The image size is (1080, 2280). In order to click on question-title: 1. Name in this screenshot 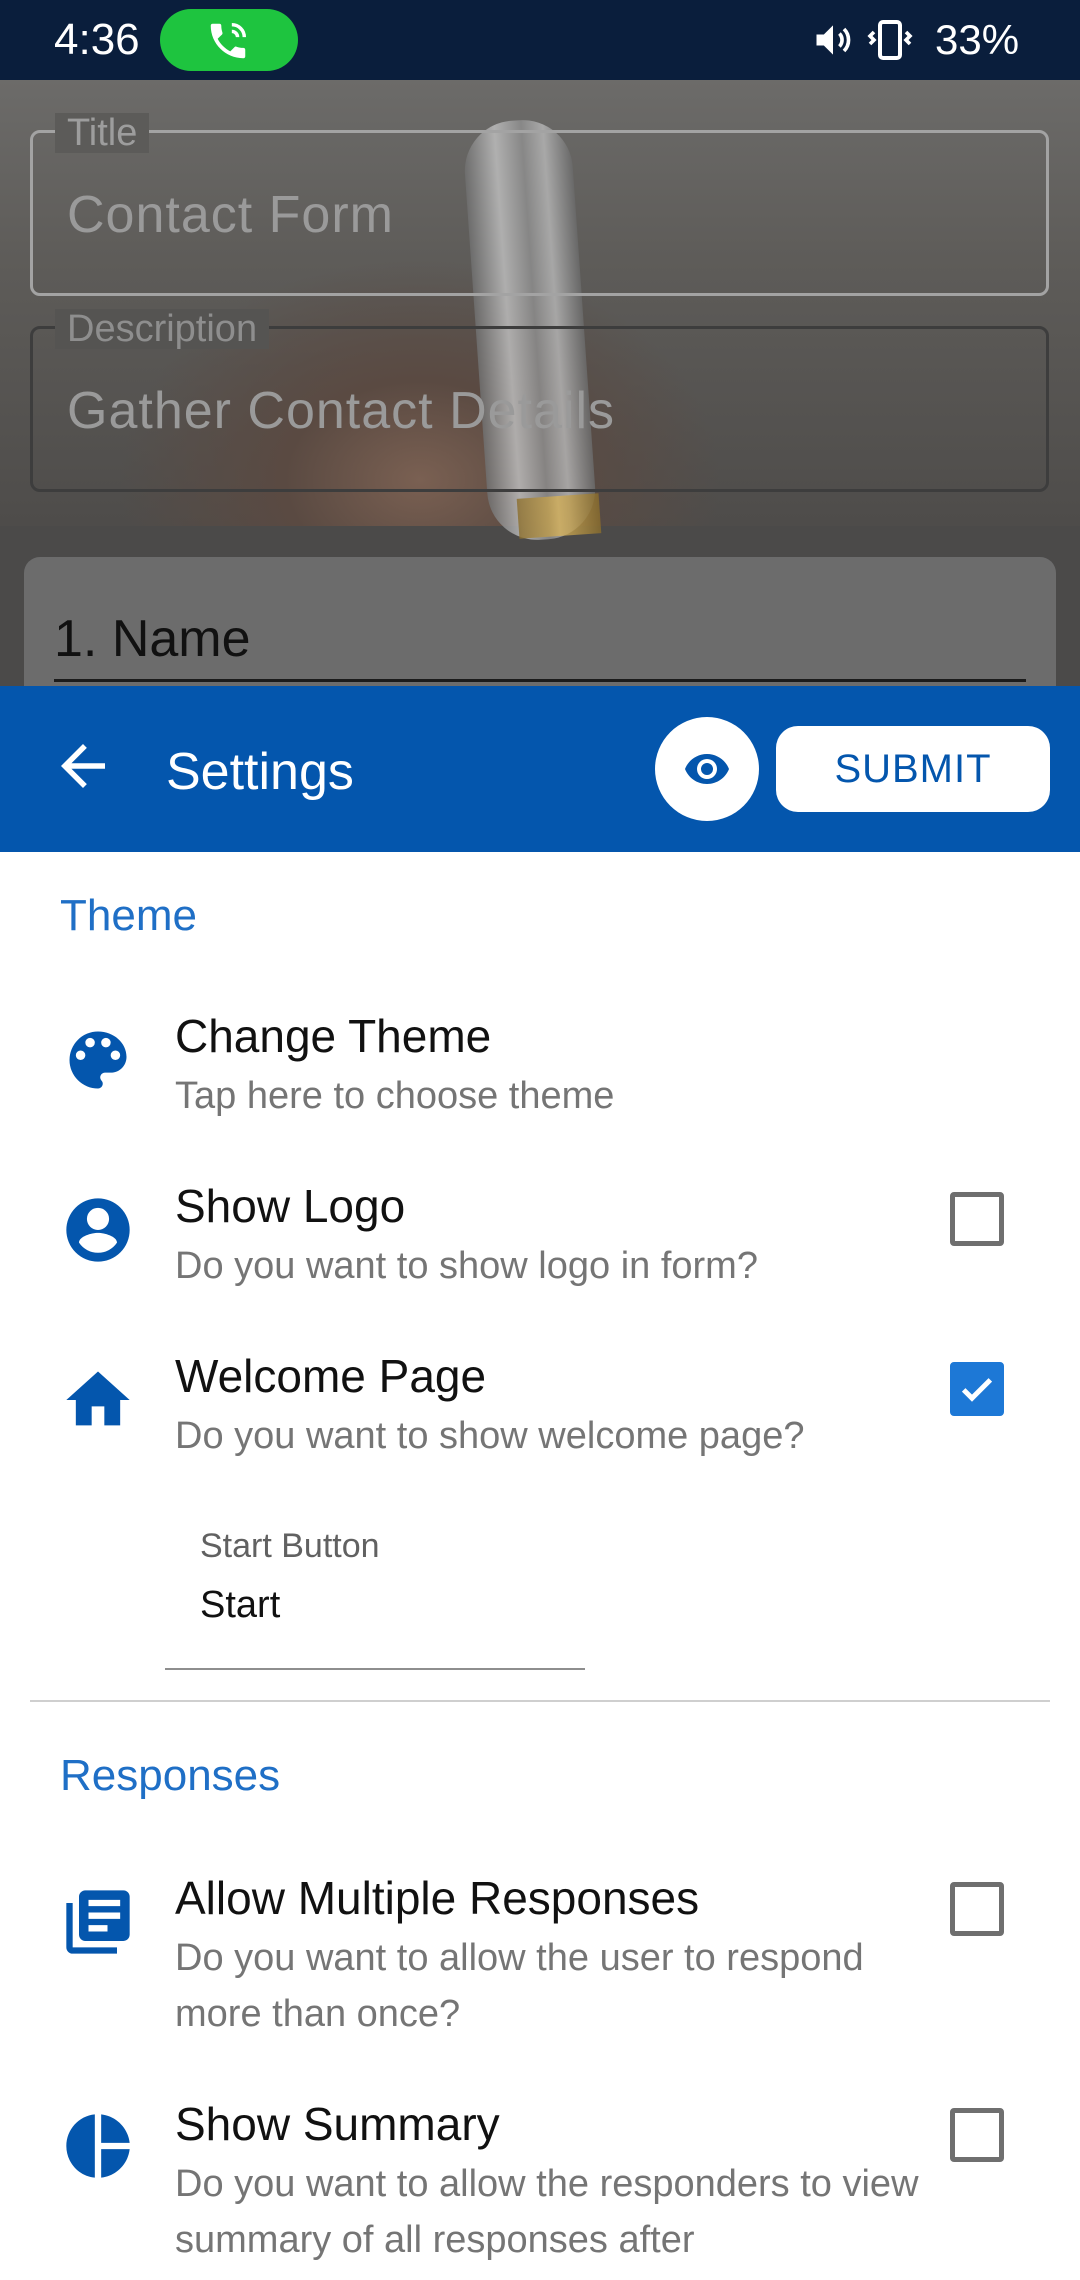, I will do `click(152, 639)`.